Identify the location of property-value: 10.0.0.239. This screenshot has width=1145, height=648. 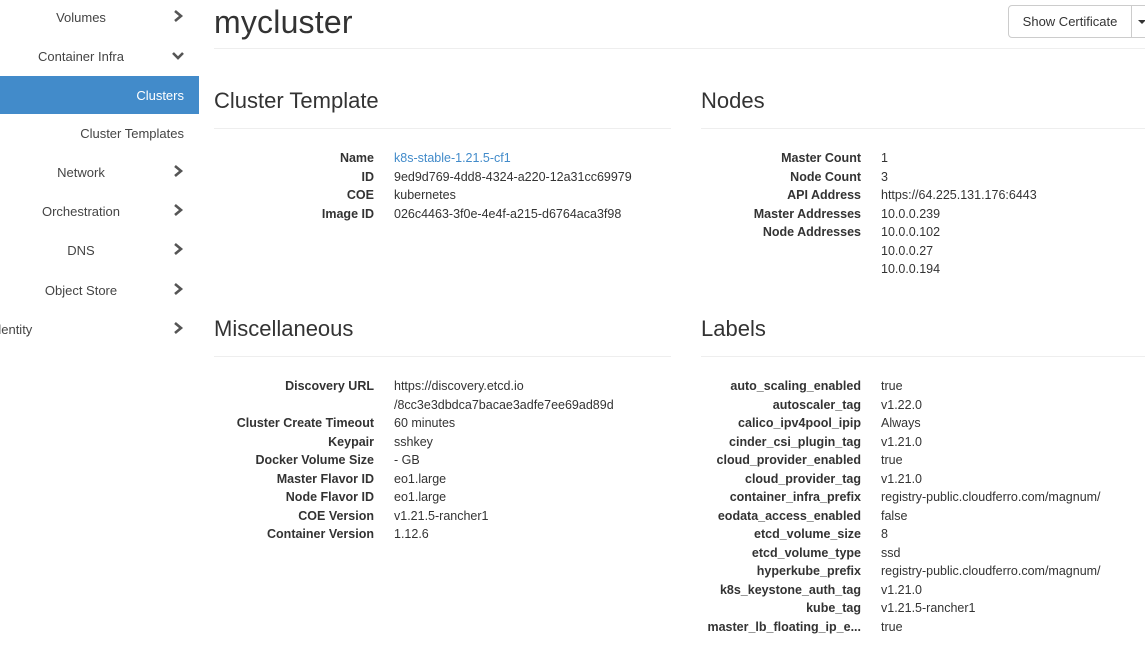
(911, 213).